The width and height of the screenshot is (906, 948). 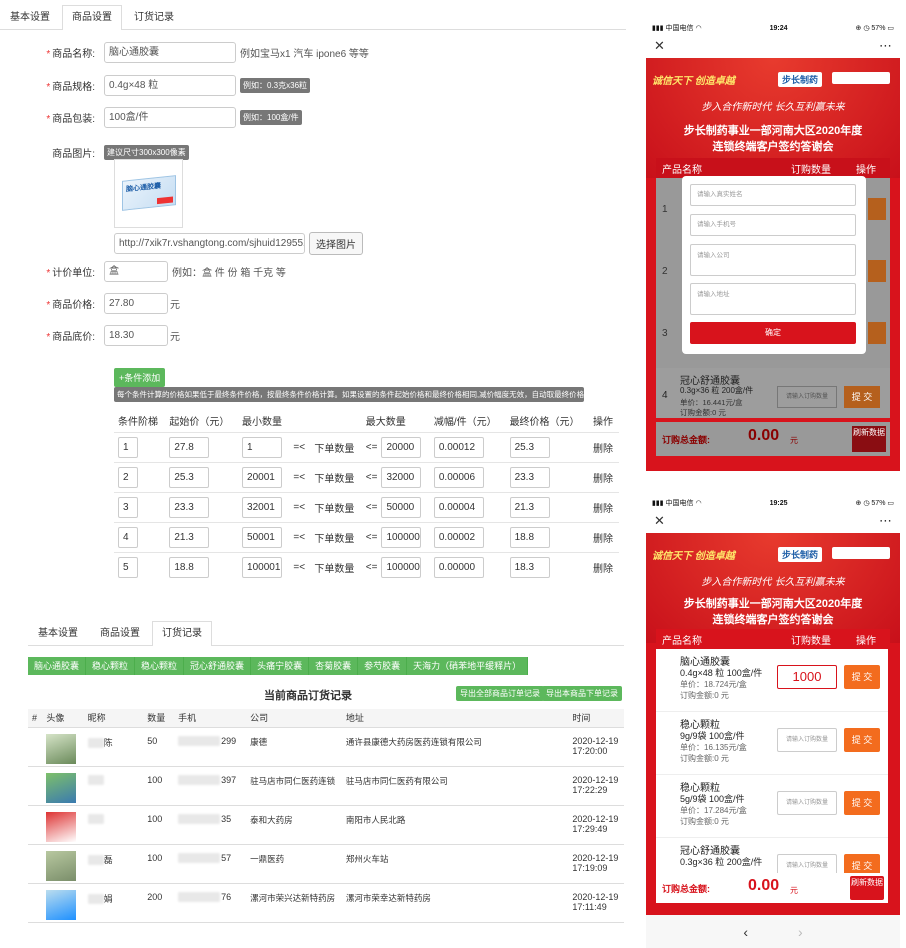 I want to click on cond-dec-input: 0.00006, so click(x=458, y=477).